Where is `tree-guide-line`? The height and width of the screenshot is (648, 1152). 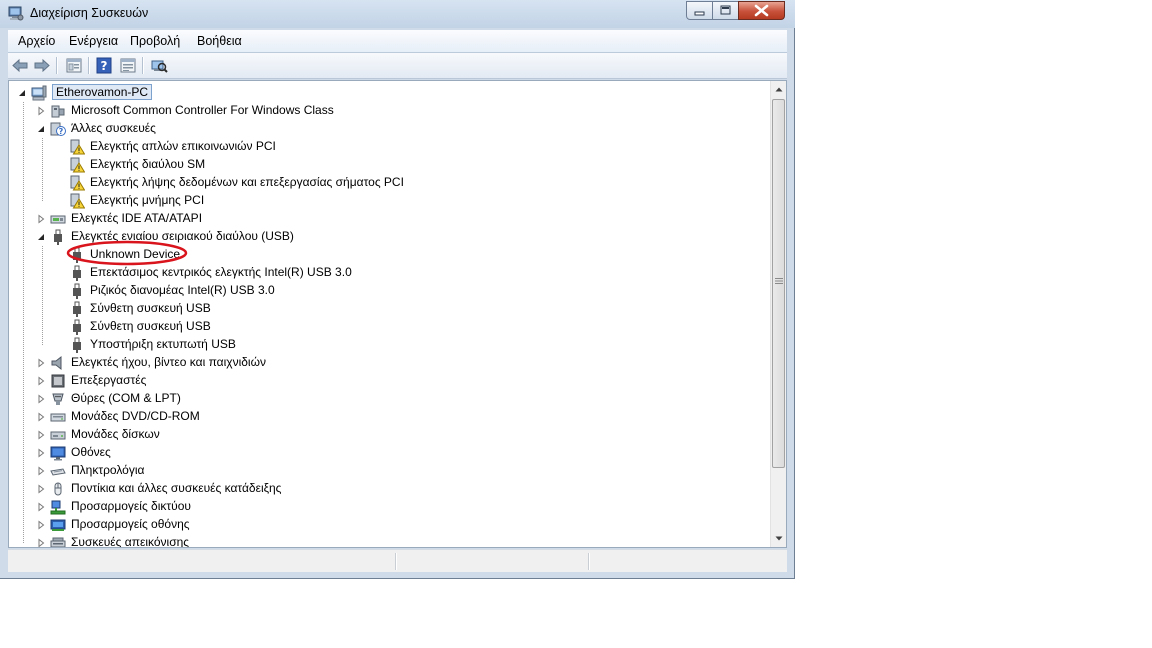
tree-guide-line is located at coordinates (42, 169).